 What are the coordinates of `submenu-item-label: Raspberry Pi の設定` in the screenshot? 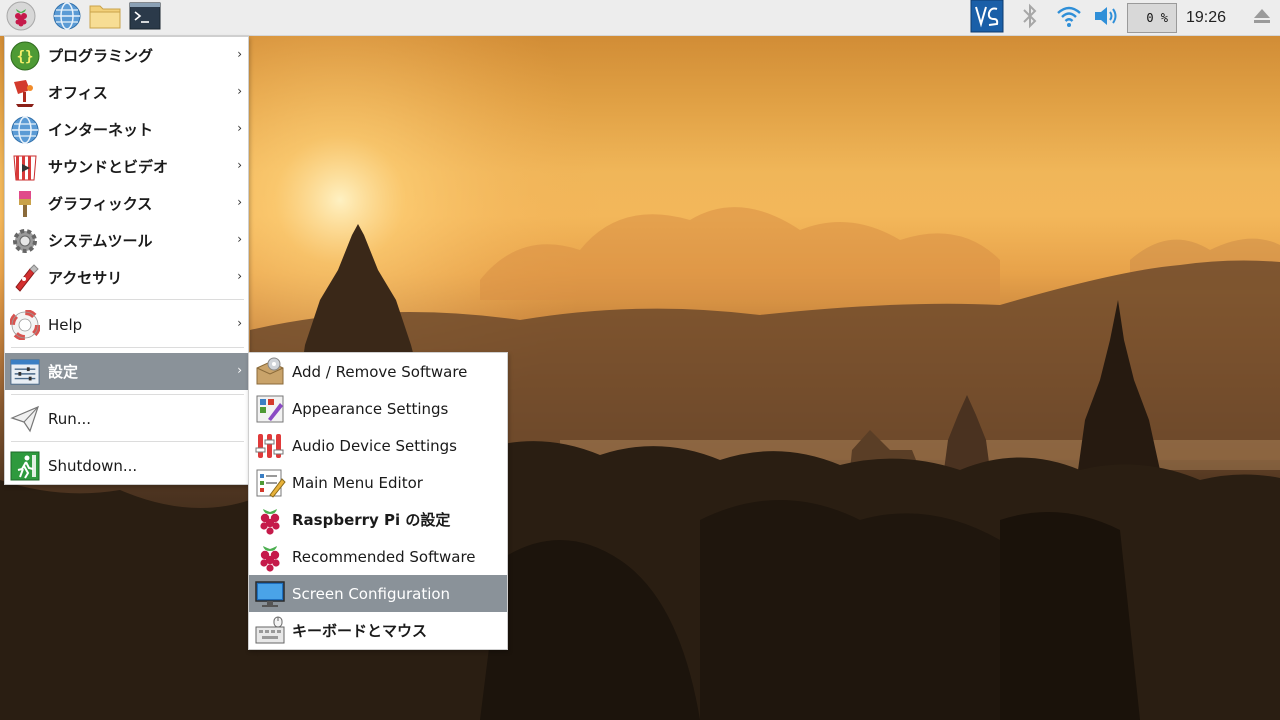 It's located at (371, 520).